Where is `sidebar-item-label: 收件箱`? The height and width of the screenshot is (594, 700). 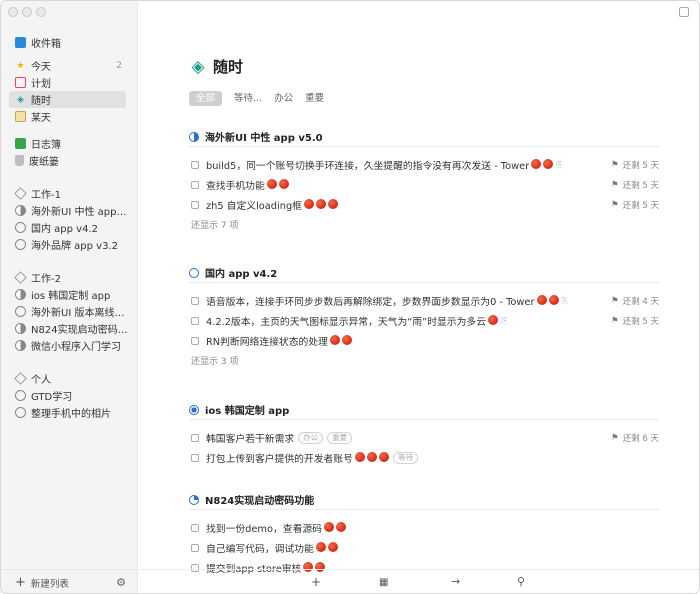 sidebar-item-label: 收件箱 is located at coordinates (46, 44).